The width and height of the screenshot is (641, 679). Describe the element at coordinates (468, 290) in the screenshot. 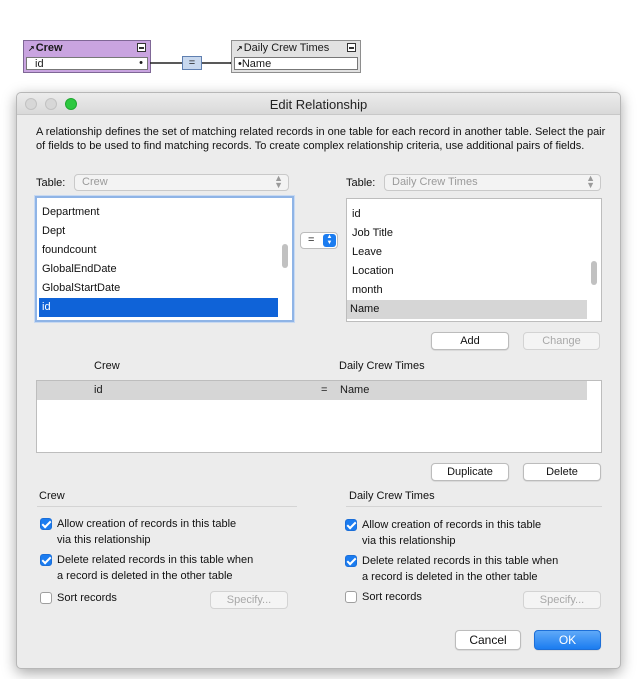

I see `right-field-item: month` at that location.